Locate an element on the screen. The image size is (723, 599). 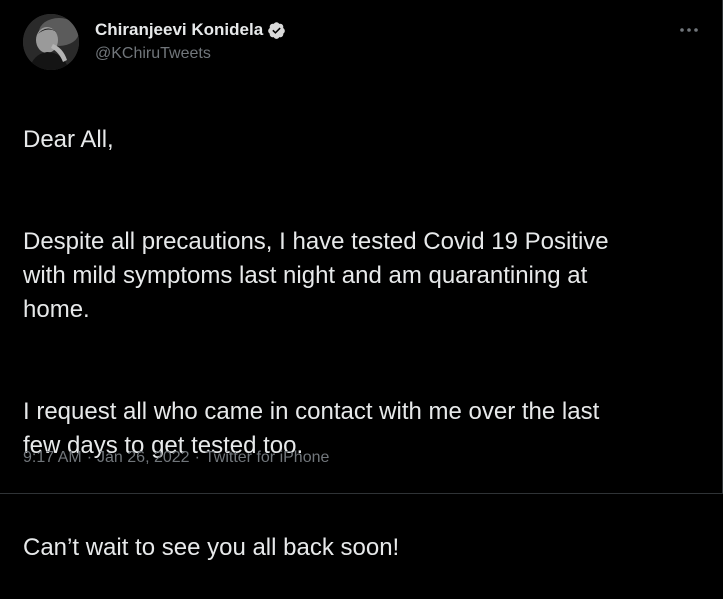
avatar-photo-icon is located at coordinates (51, 42).